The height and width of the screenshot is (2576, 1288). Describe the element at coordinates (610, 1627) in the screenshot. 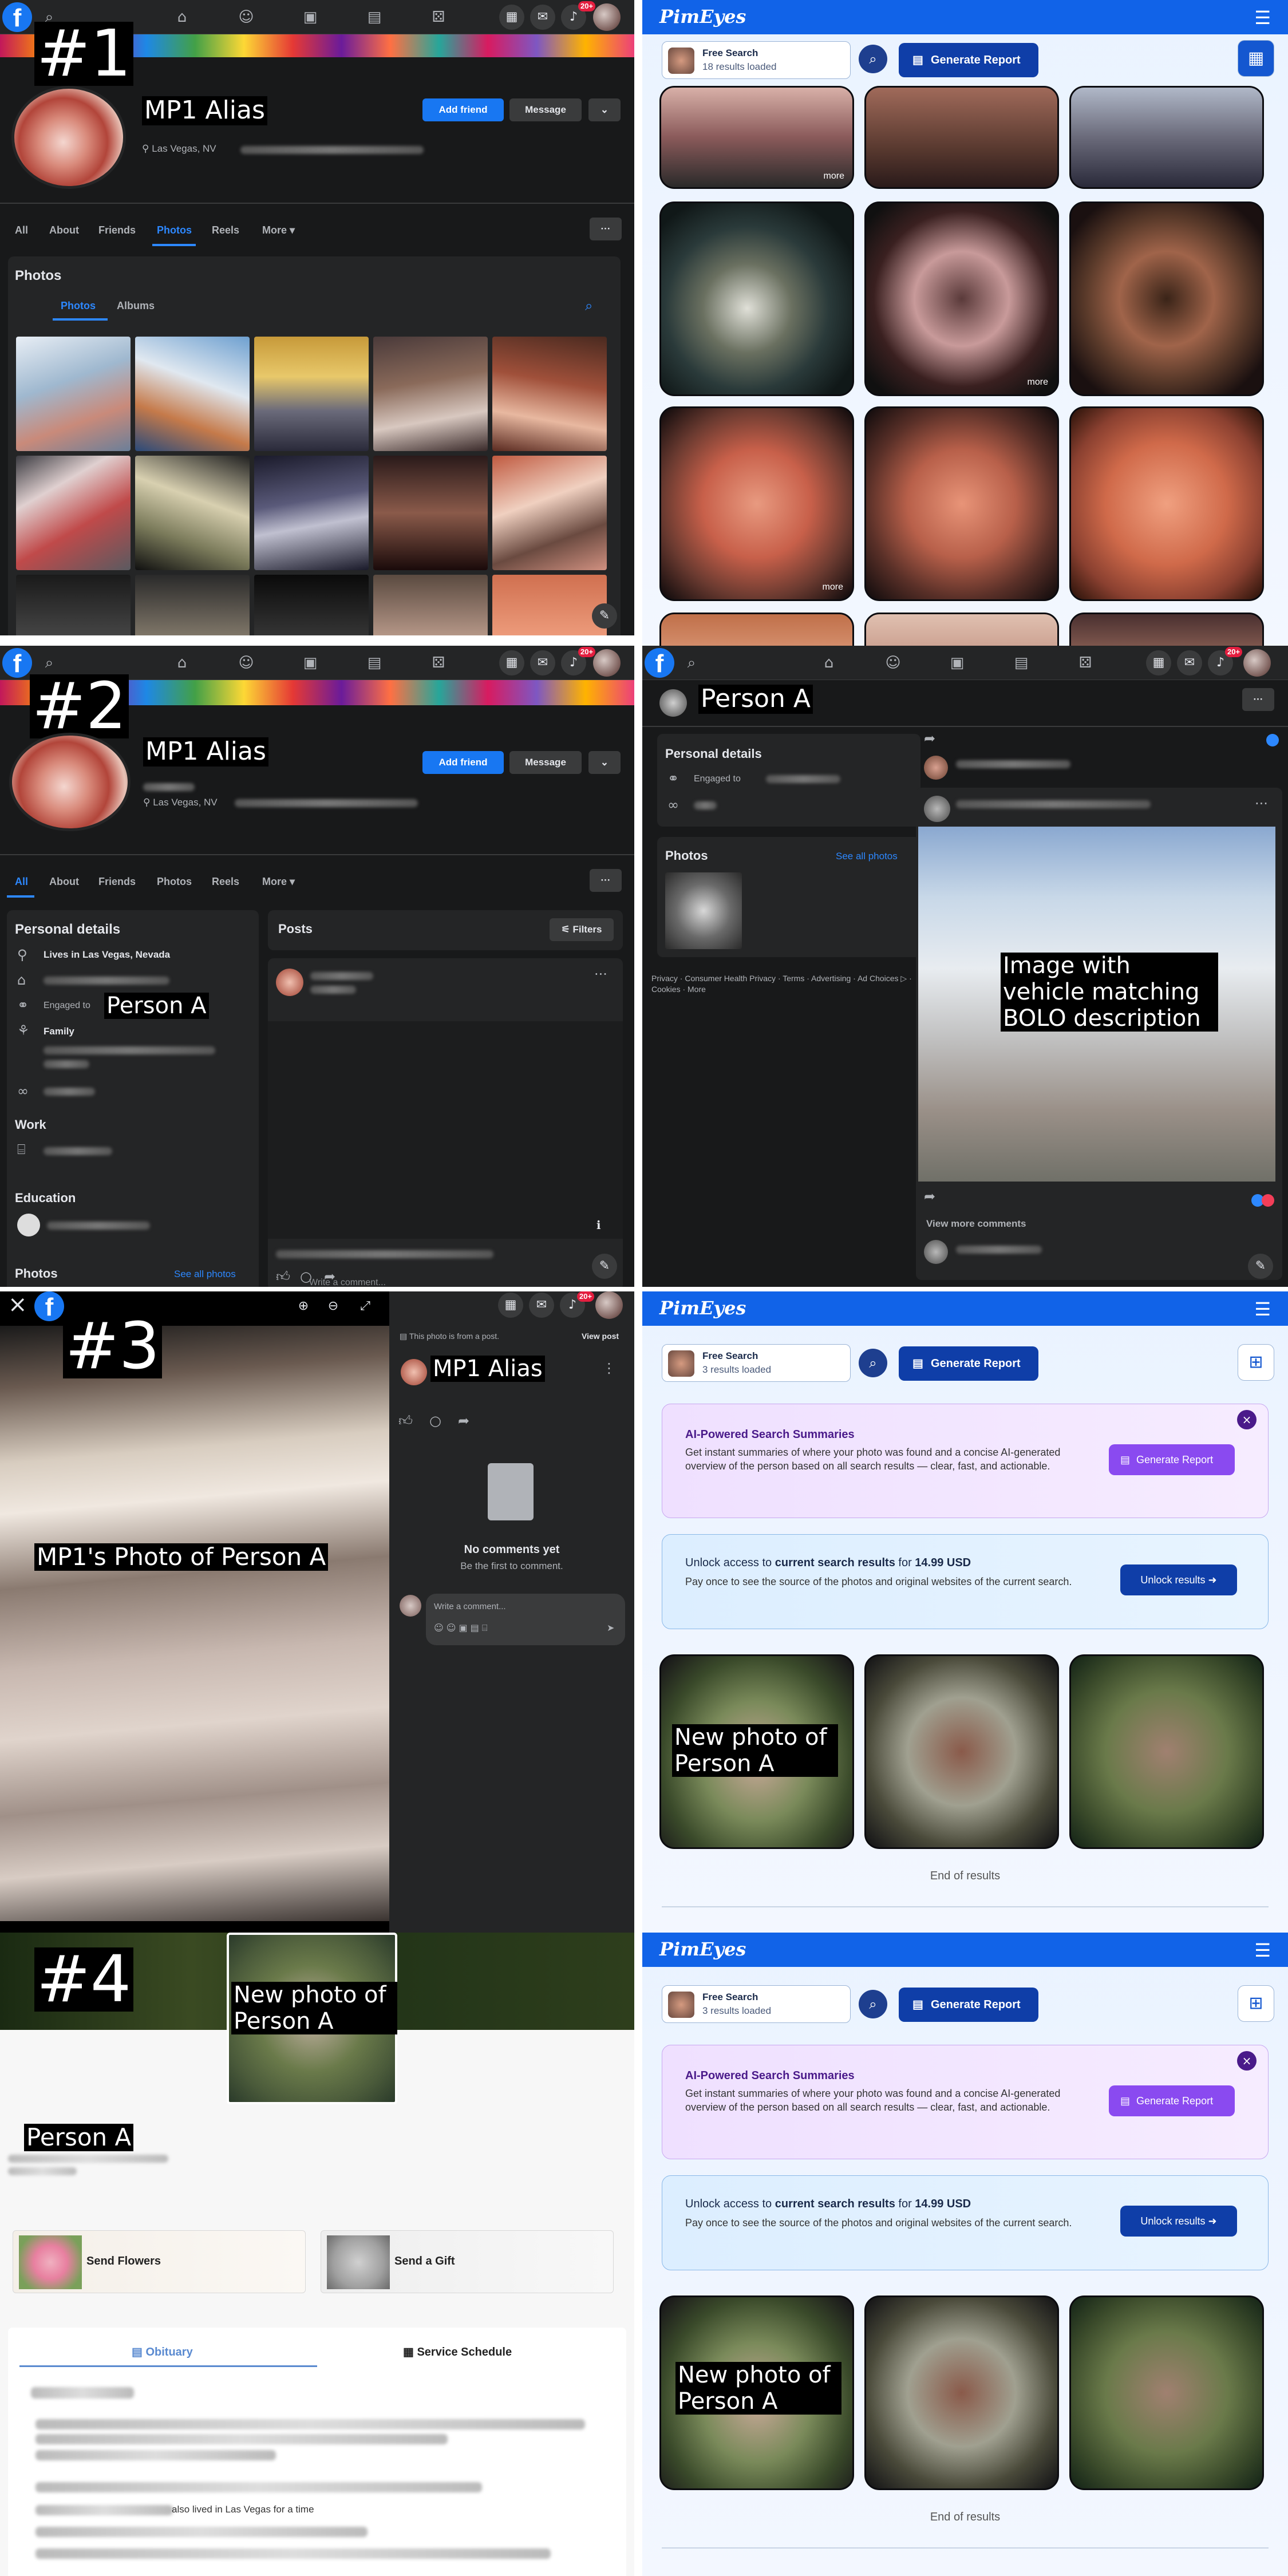

I see `send-icon: ➤` at that location.